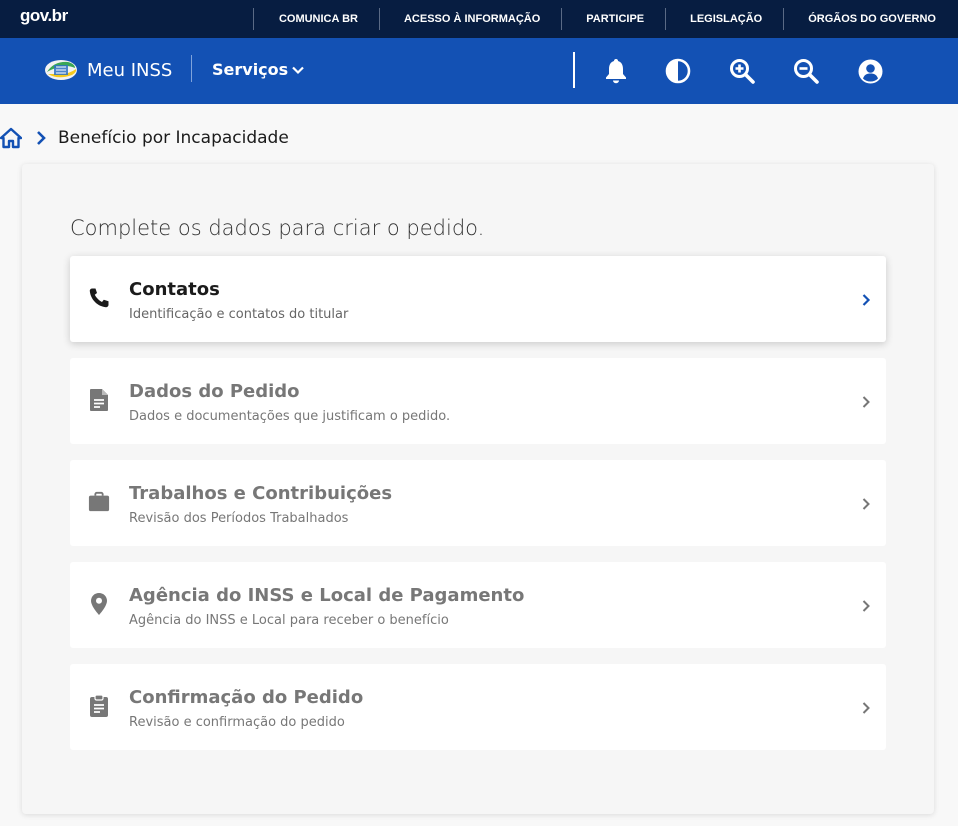 The width and height of the screenshot is (958, 826). Describe the element at coordinates (277, 228) in the screenshot. I see `form-title: Complete os dados para criar o pedido.` at that location.